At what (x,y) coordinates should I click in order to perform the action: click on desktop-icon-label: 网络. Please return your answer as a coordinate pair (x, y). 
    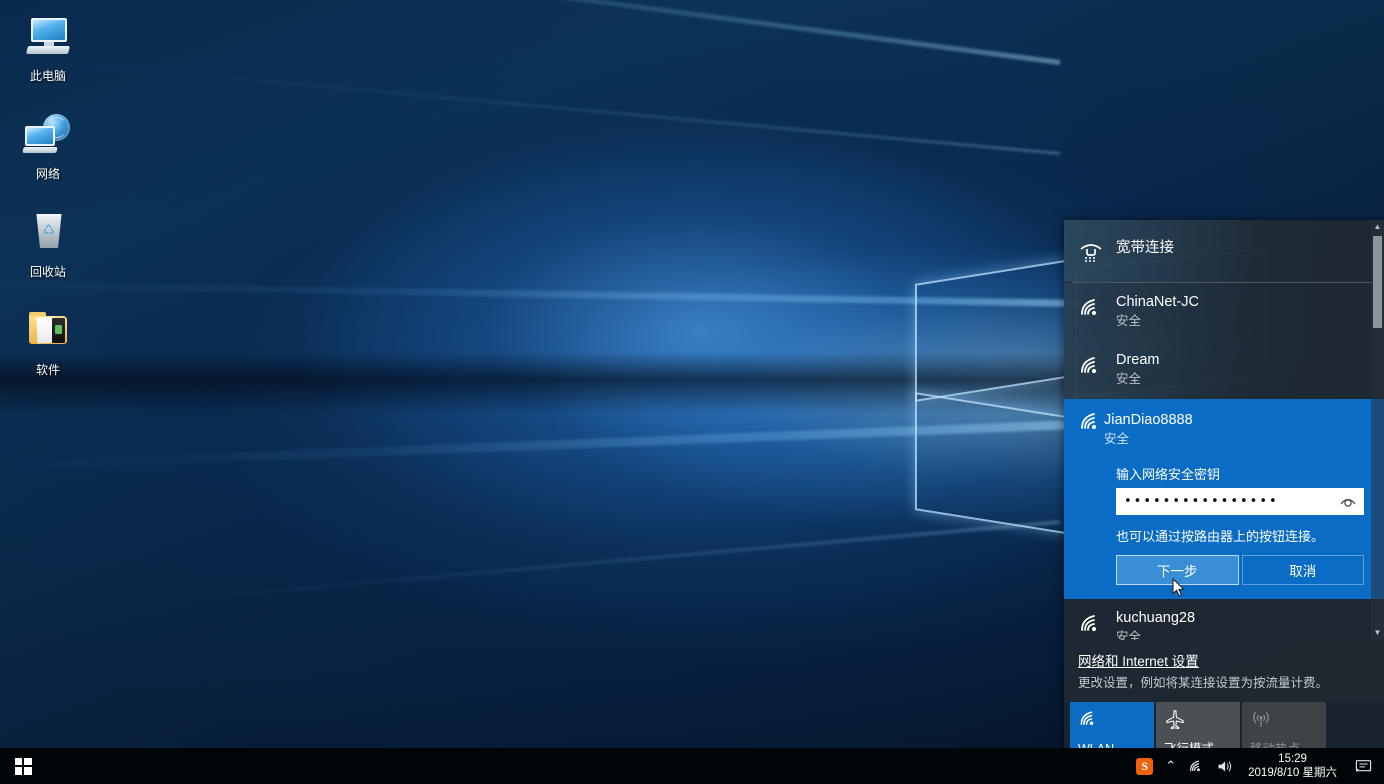
    Looking at the image, I should click on (47, 174).